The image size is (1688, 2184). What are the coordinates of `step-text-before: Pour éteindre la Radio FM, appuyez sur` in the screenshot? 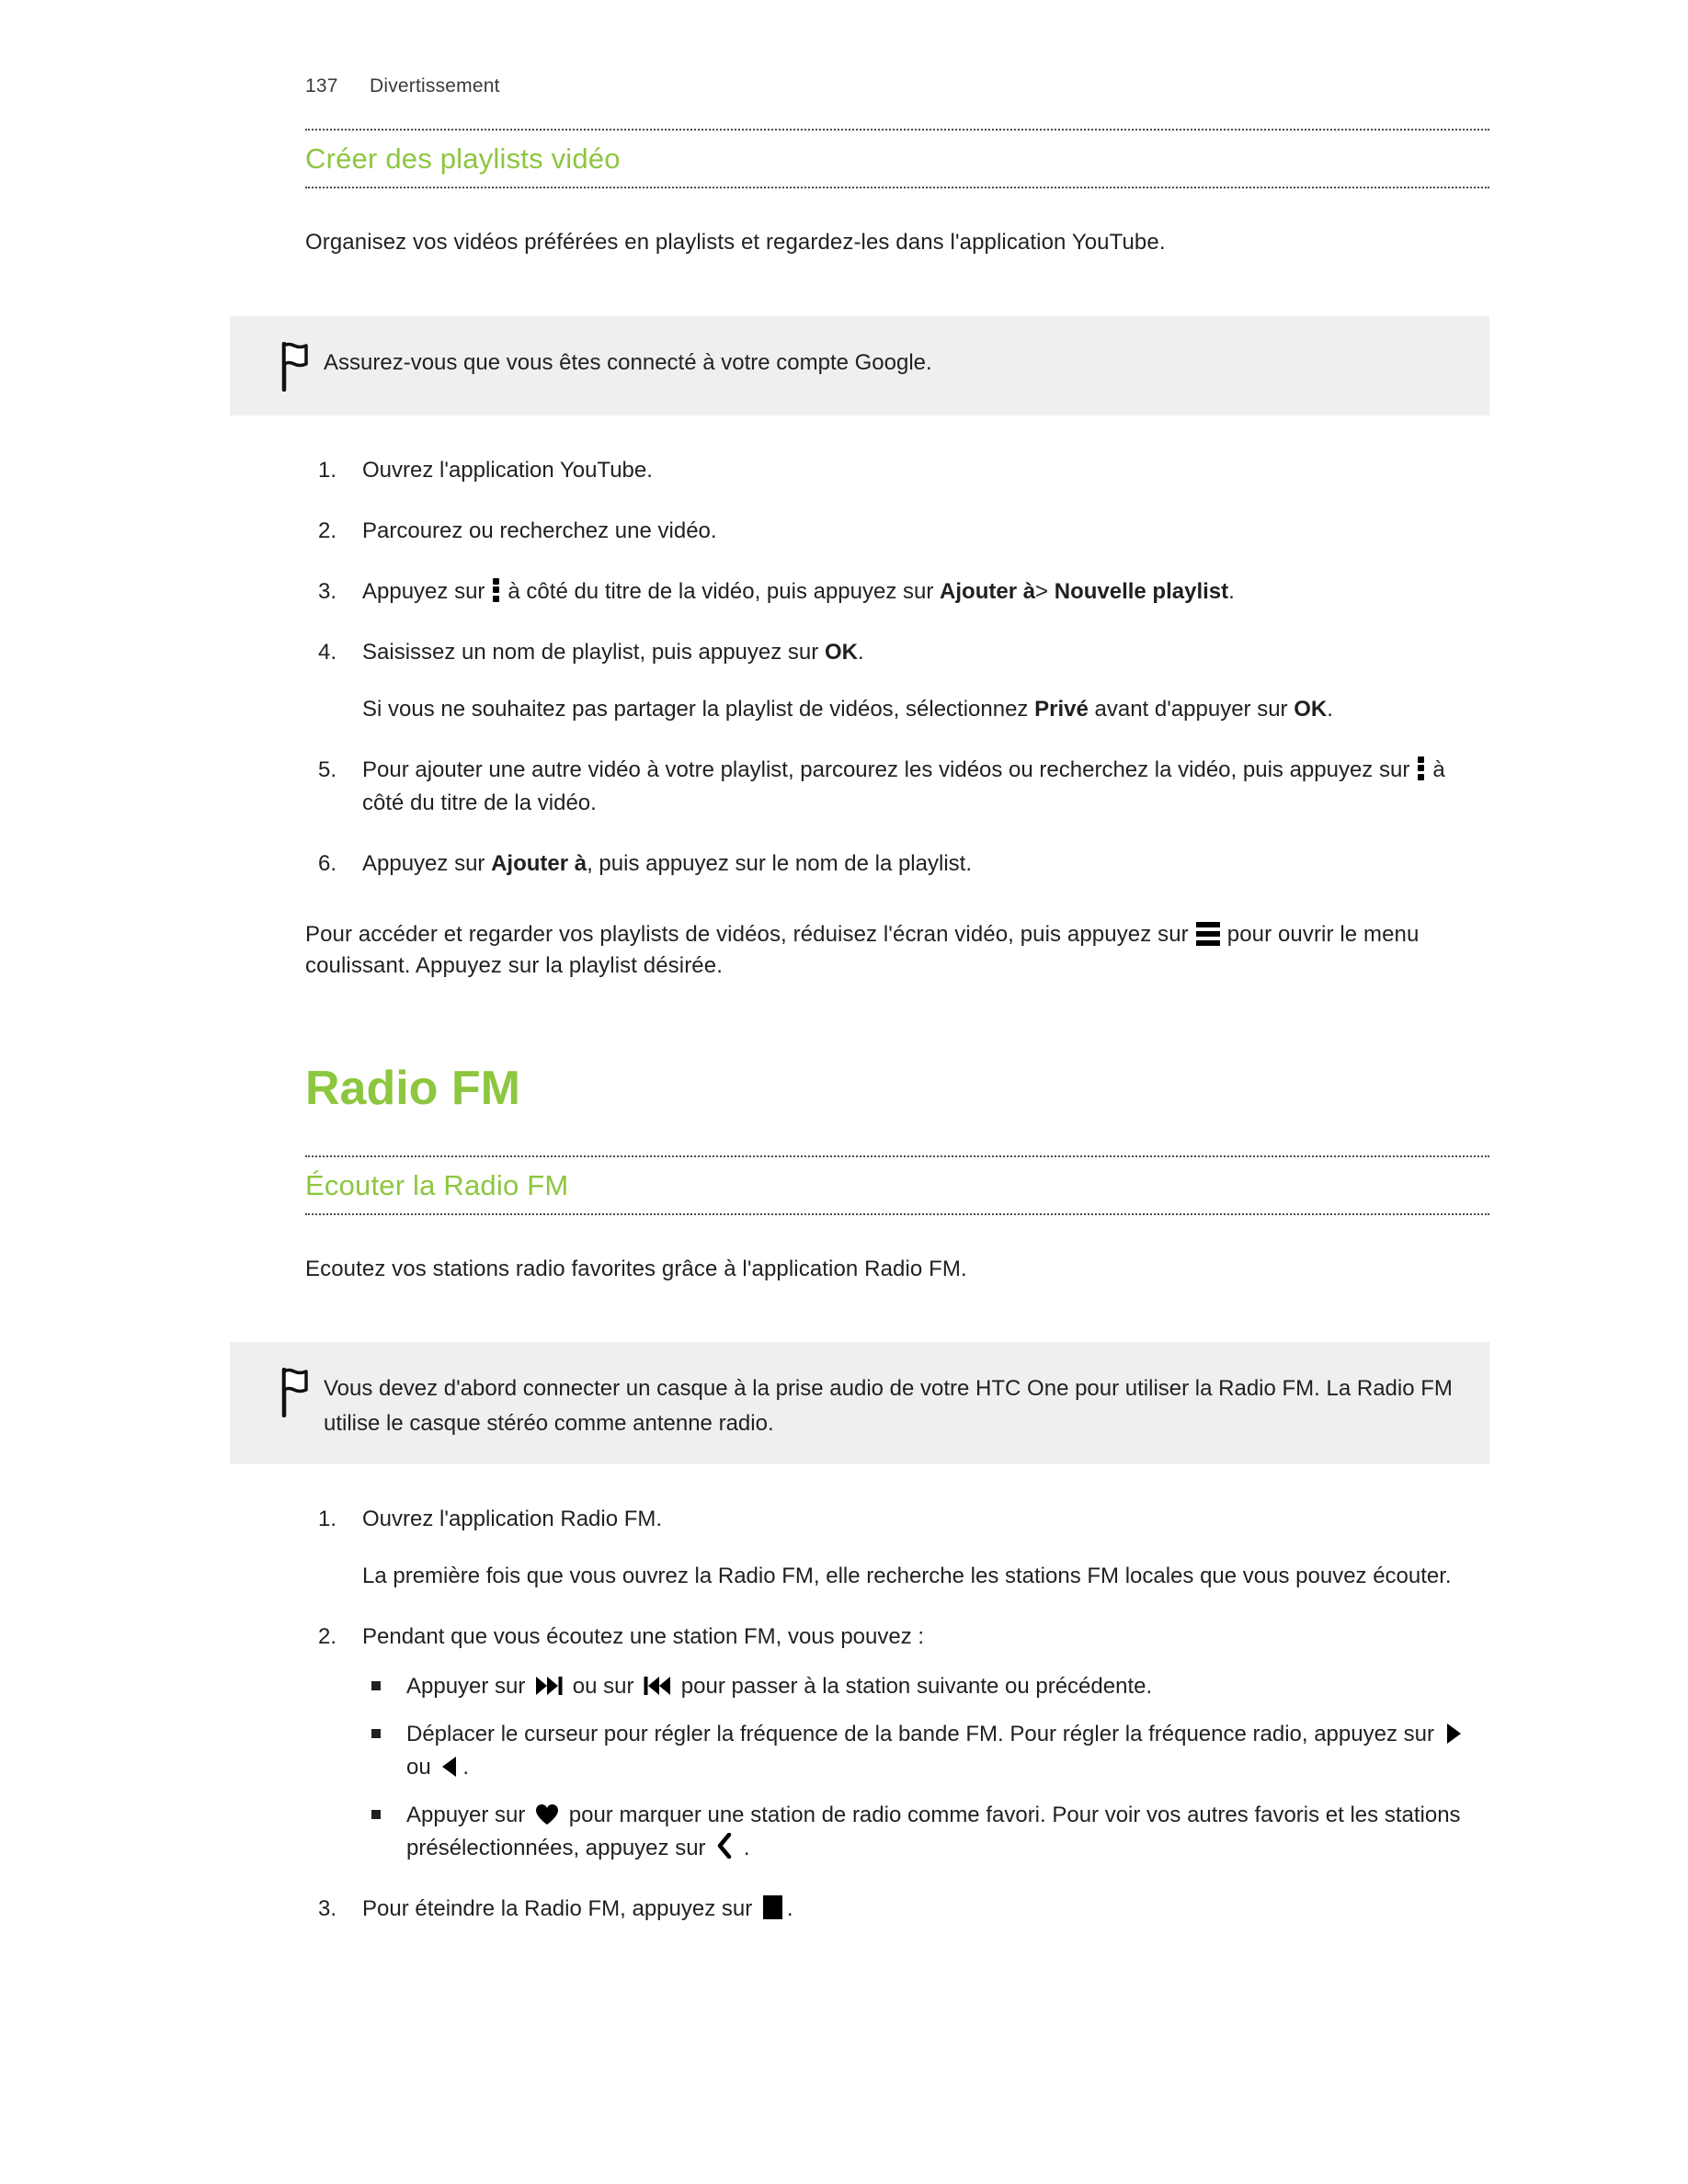 It's located at (557, 1908).